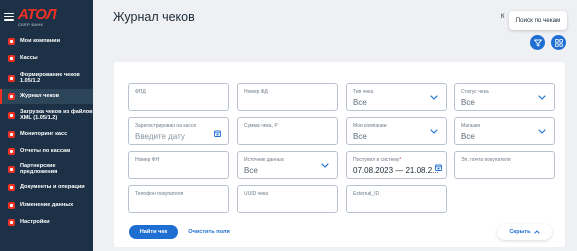 The height and width of the screenshot is (251, 577). I want to click on data-source-select: Источник данных Все, so click(287, 165).